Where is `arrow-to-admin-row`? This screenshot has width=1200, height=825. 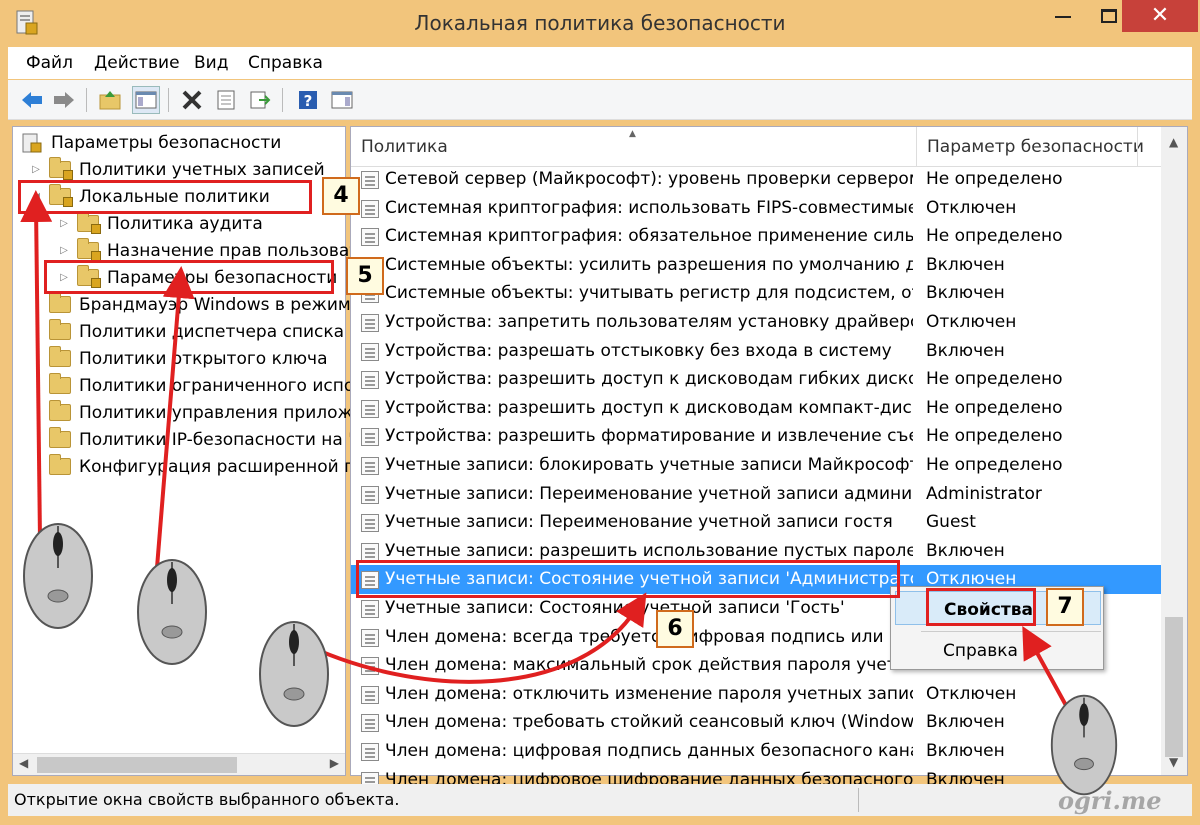 arrow-to-admin-row is located at coordinates (473, 638).